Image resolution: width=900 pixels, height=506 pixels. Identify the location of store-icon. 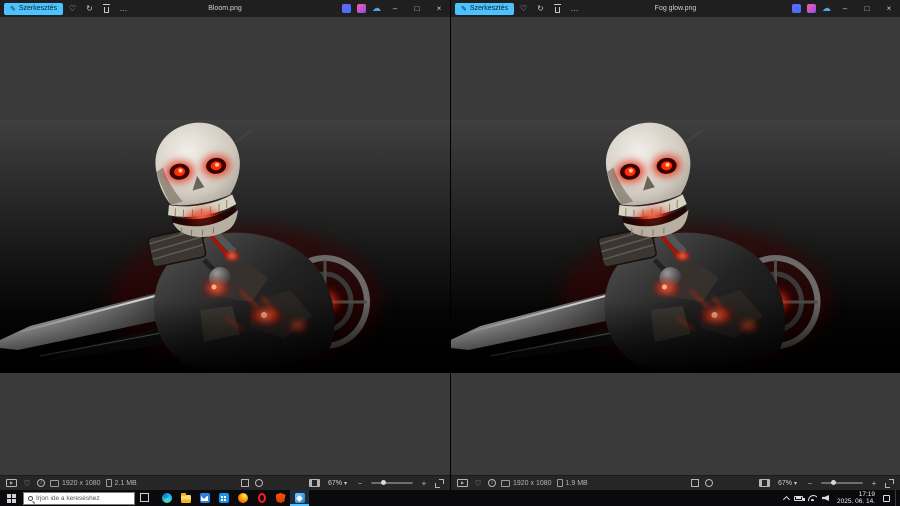
(223, 498).